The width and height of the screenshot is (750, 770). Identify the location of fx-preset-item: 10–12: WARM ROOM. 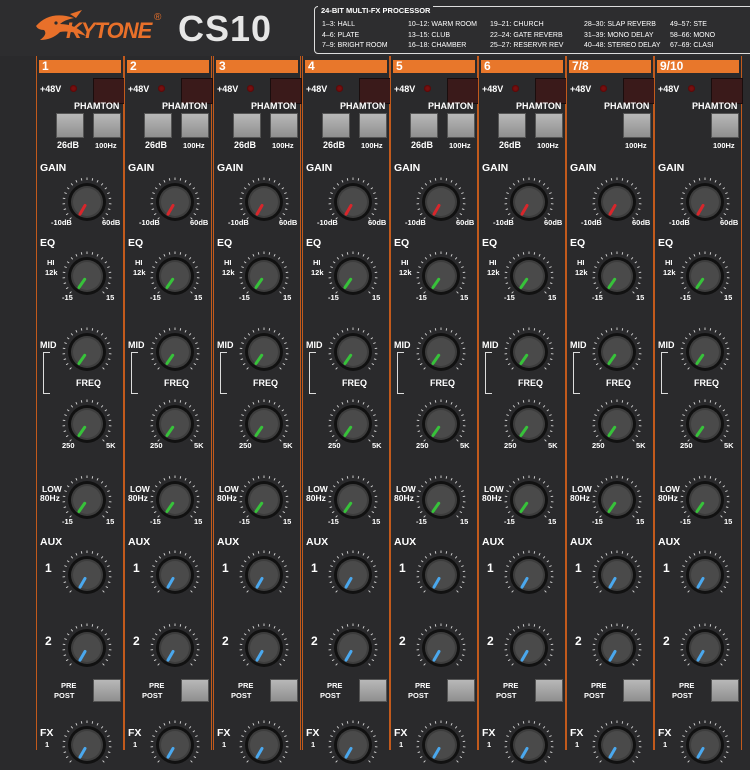
(442, 25).